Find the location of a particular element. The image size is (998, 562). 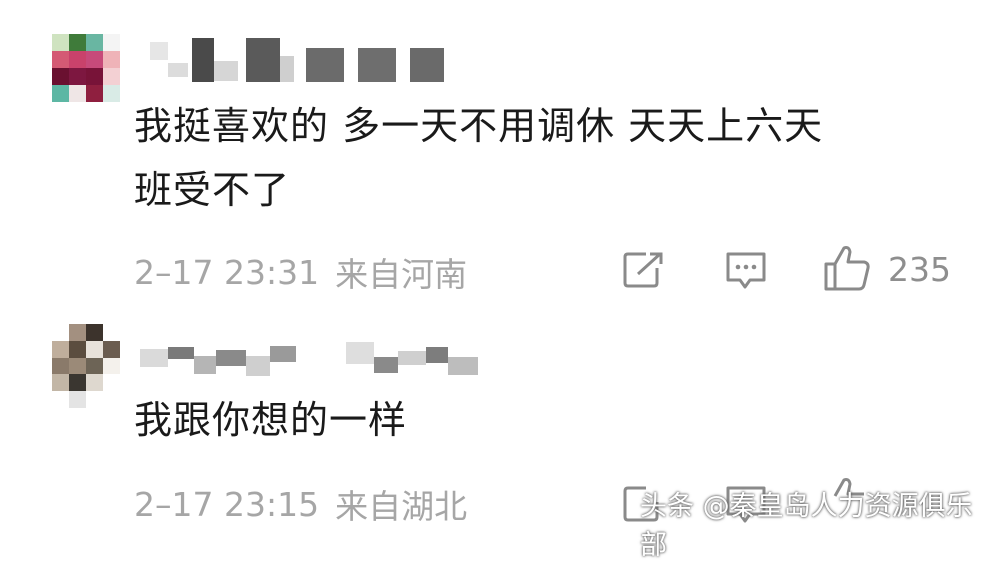

comment-text: 我跟你想的一样 is located at coordinates (270, 420).